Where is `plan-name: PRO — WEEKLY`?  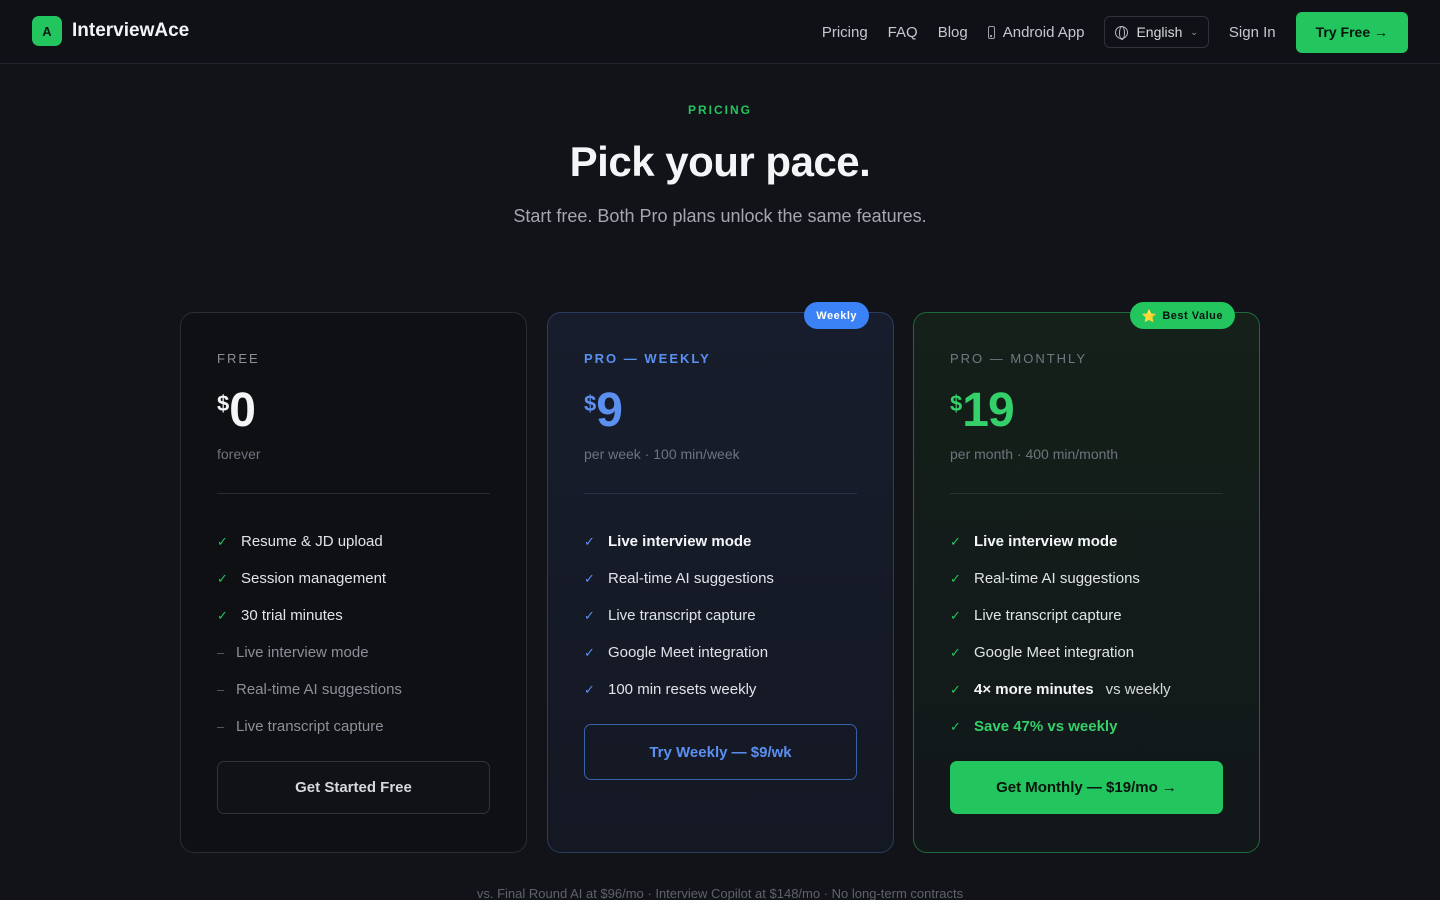 plan-name: PRO — WEEKLY is located at coordinates (647, 358).